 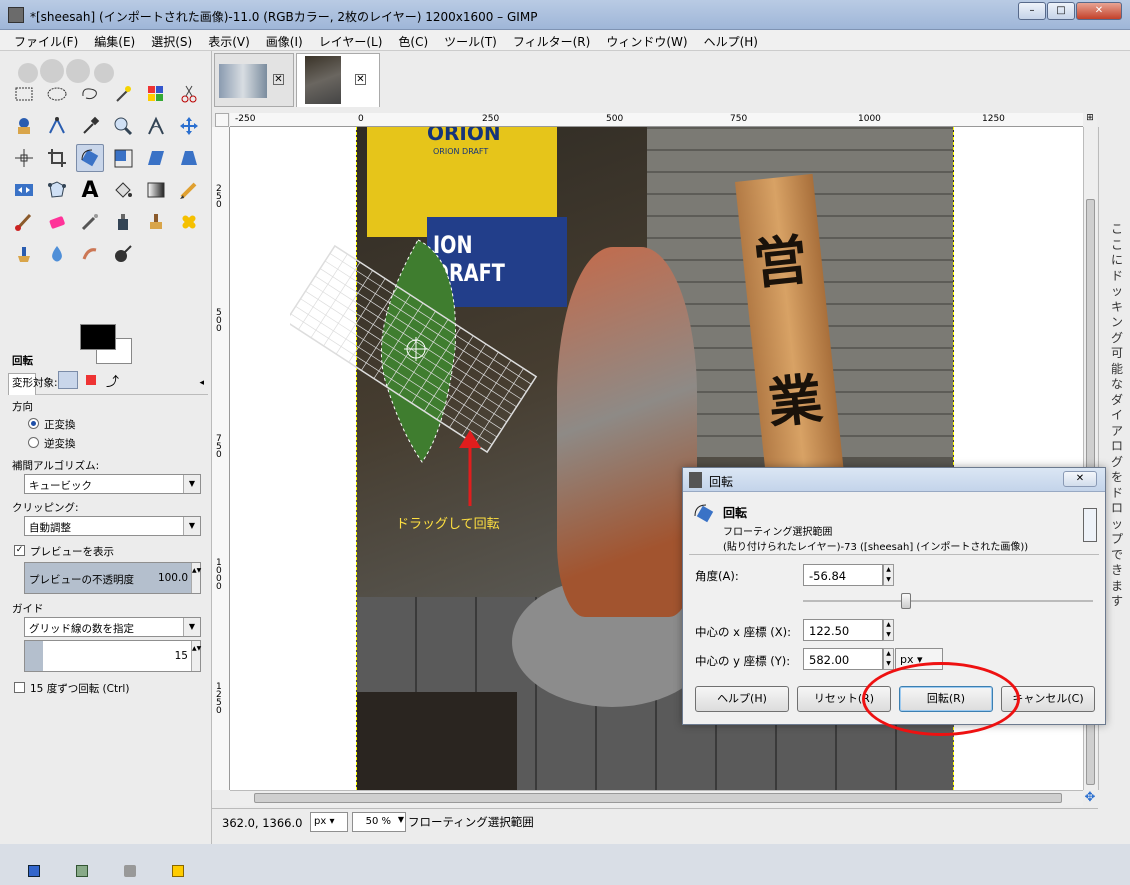 What do you see at coordinates (57, 126) in the screenshot?
I see `paths-icon` at bounding box center [57, 126].